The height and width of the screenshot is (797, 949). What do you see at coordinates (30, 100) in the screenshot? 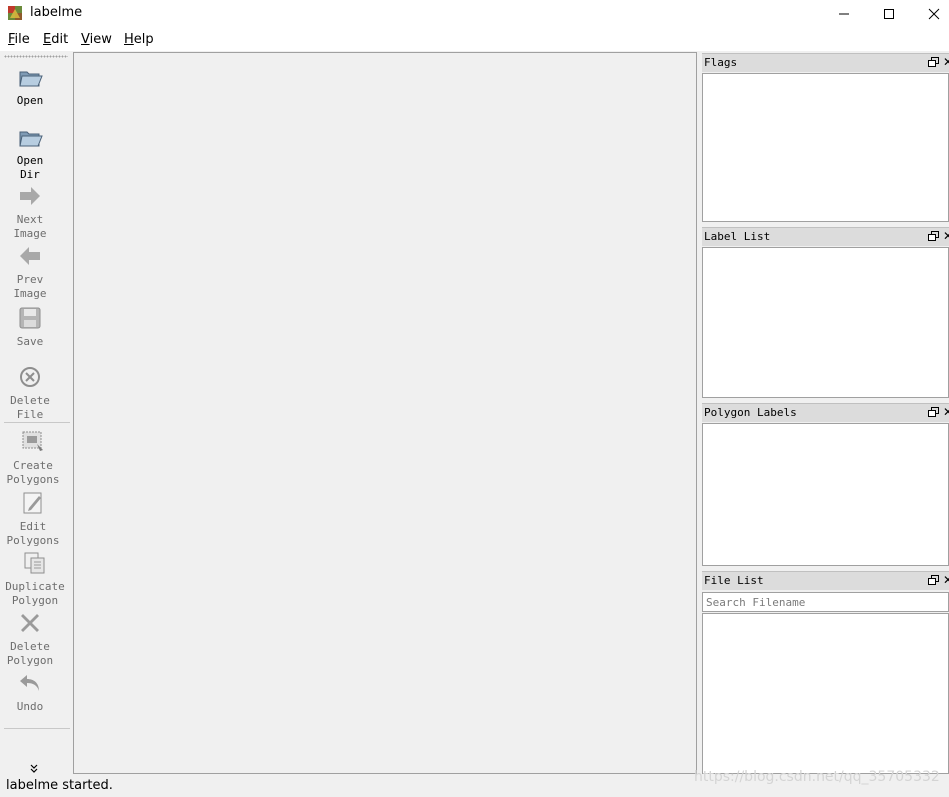
I see `open-label: Open` at bounding box center [30, 100].